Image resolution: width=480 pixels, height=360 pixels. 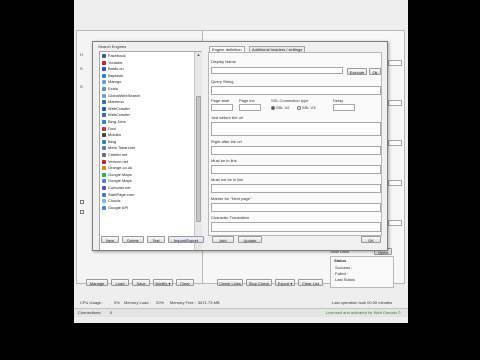 I want to click on just-before-input, so click(x=296, y=129).